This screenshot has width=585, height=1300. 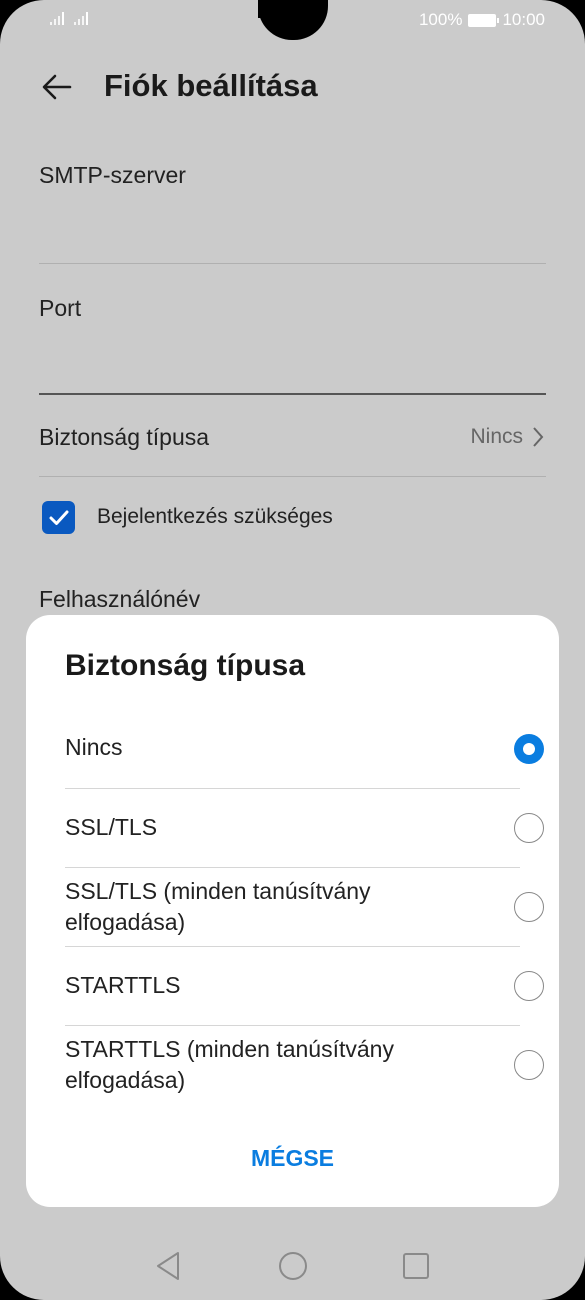 What do you see at coordinates (69, 18) in the screenshot?
I see `signal-icons` at bounding box center [69, 18].